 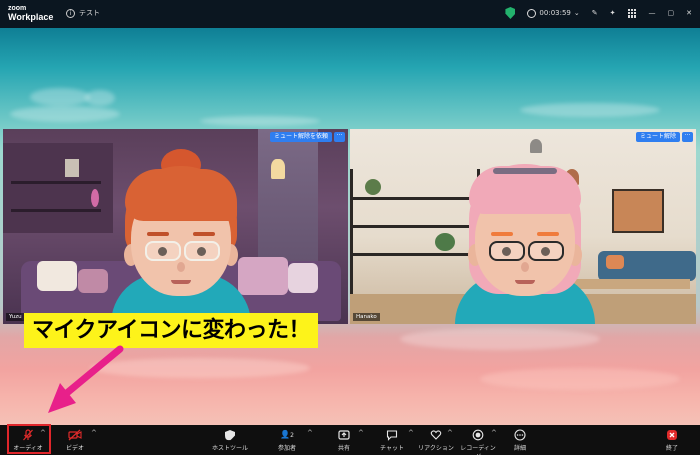 What do you see at coordinates (576, 13) in the screenshot?
I see `chevron-down-icon: ⌄` at bounding box center [576, 13].